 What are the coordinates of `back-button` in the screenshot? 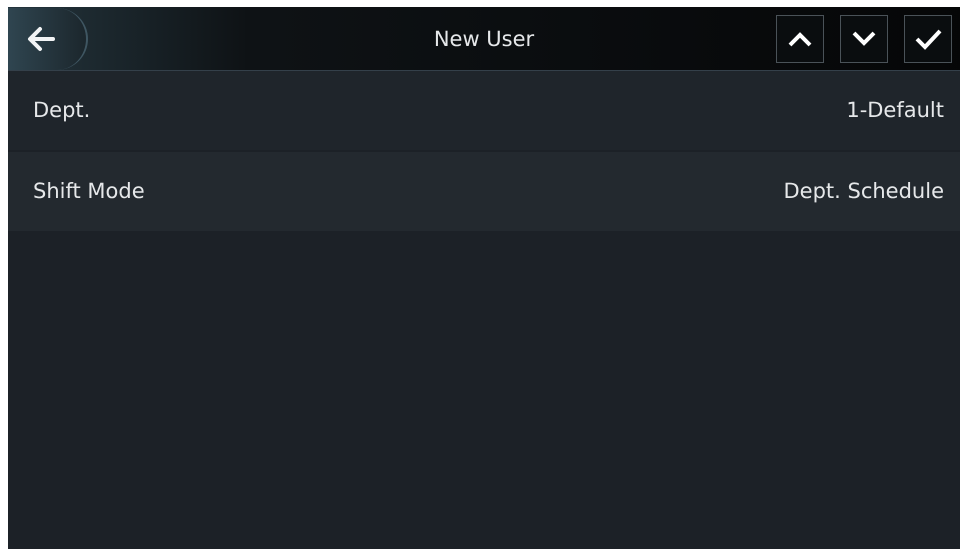 It's located at (48, 39).